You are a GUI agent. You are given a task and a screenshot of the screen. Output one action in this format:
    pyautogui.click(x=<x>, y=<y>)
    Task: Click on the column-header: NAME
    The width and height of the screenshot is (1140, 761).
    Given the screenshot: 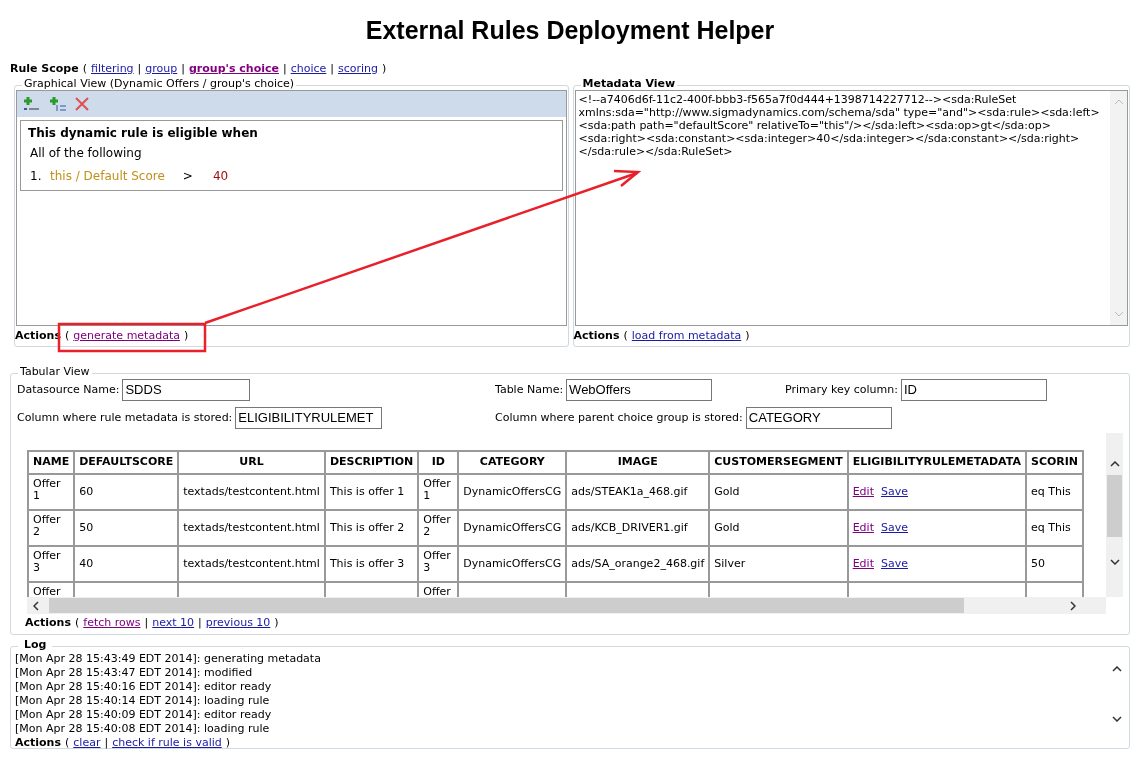 What is the action you would take?
    pyautogui.click(x=51, y=462)
    